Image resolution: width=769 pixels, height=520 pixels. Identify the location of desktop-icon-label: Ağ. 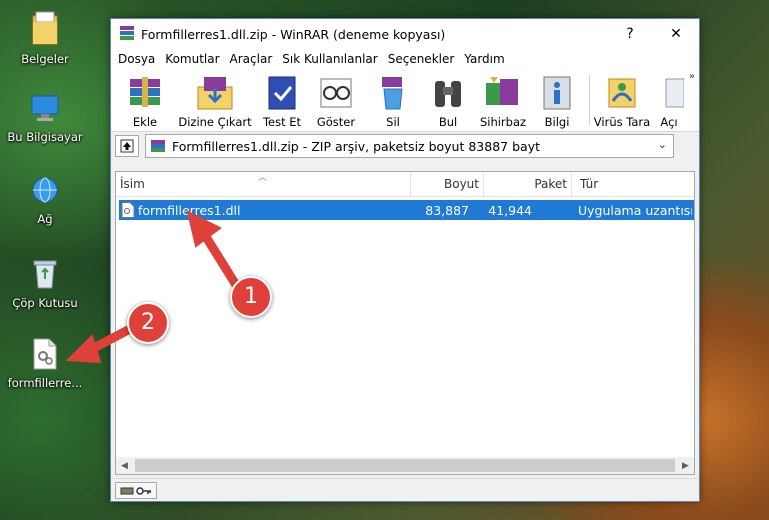
(45, 219).